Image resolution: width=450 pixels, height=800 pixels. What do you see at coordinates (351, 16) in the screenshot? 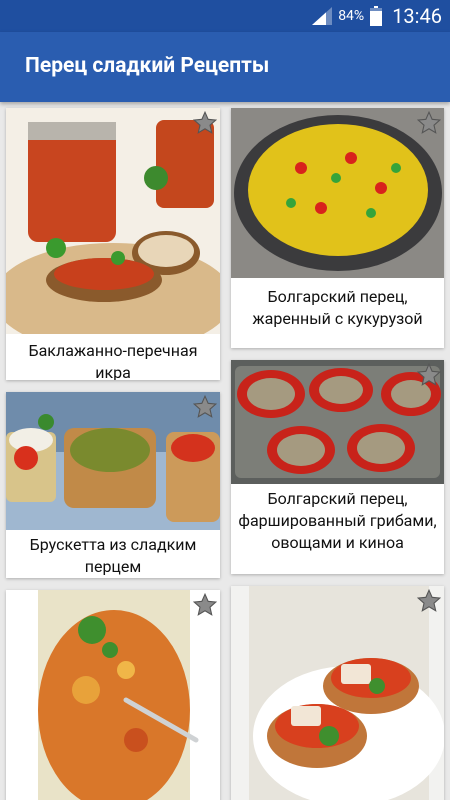
I see `battery-percent: 84%` at bounding box center [351, 16].